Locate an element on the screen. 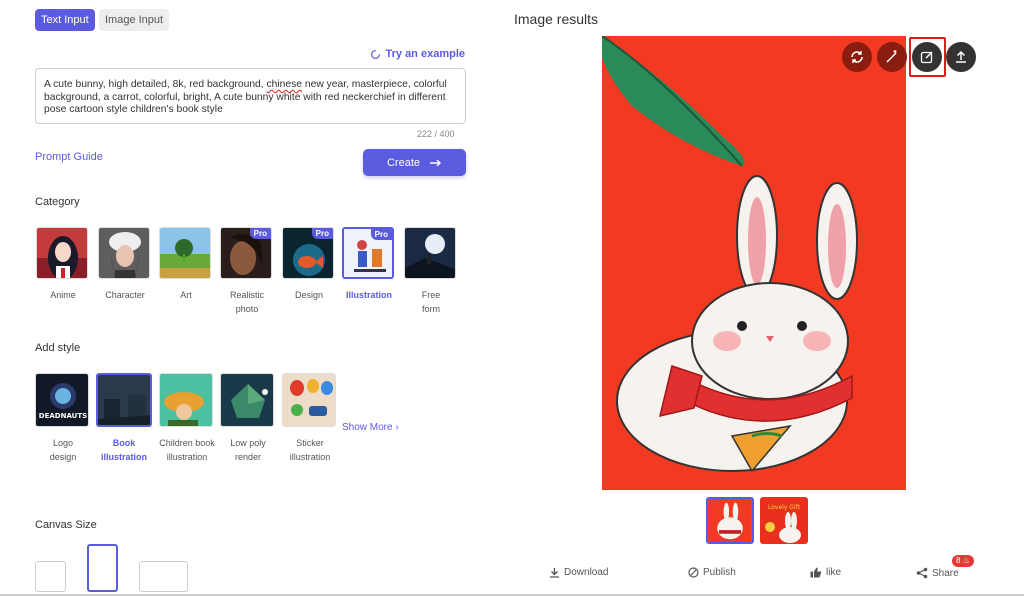 The image size is (1024, 596). add-style-title: Add style is located at coordinates (58, 348).